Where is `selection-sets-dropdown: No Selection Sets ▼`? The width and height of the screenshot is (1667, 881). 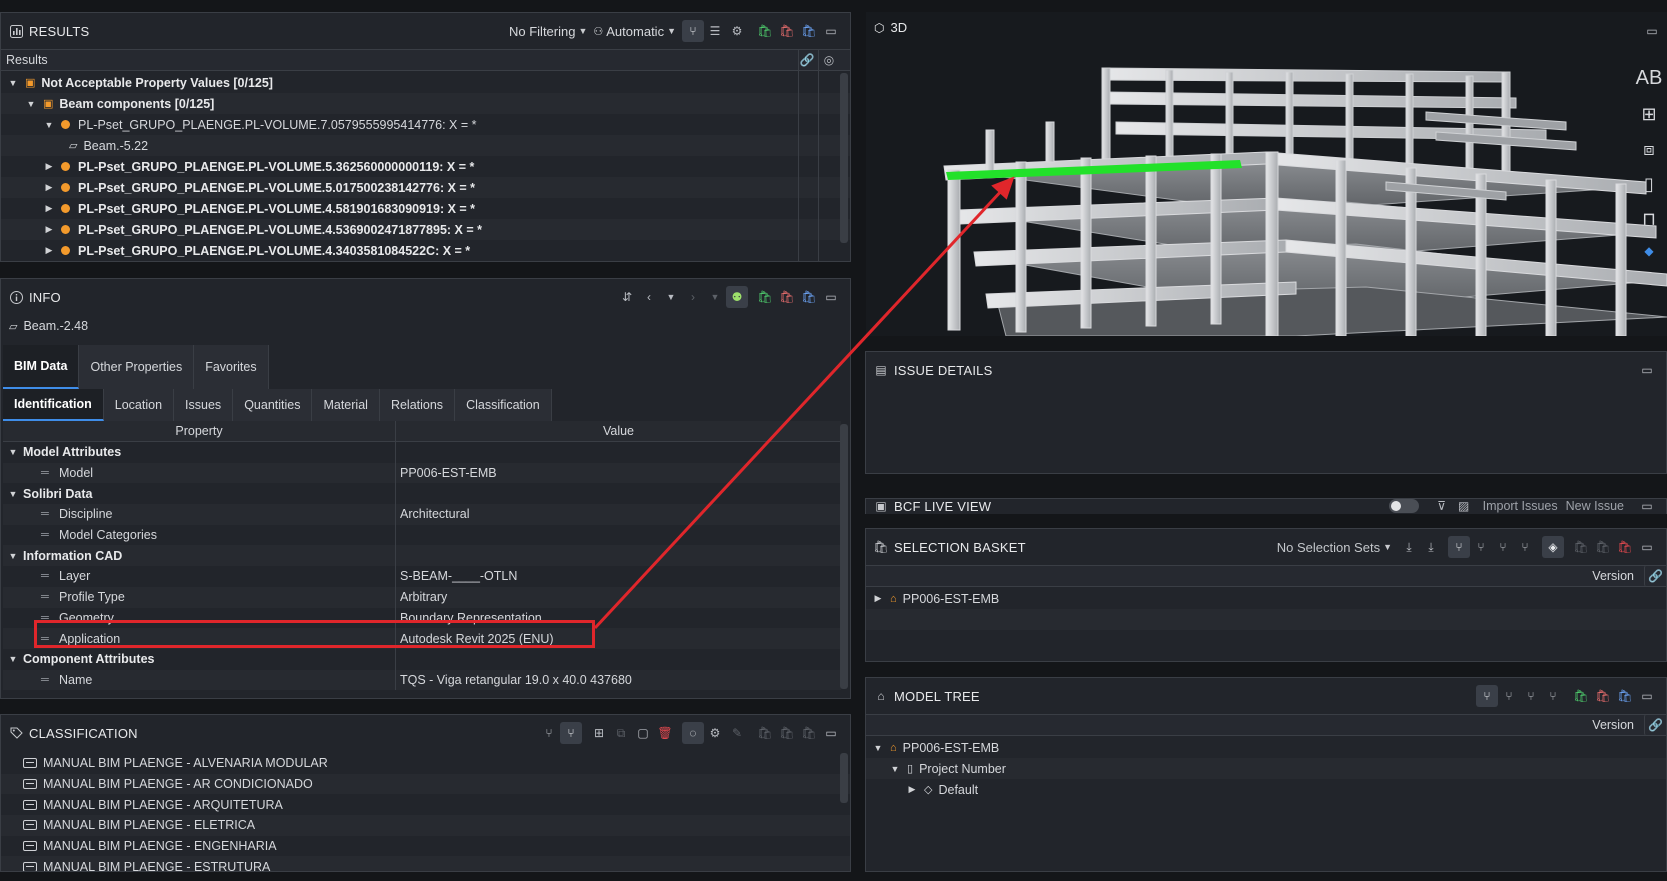
selection-sets-dropdown: No Selection Sets ▼ is located at coordinates (1334, 547).